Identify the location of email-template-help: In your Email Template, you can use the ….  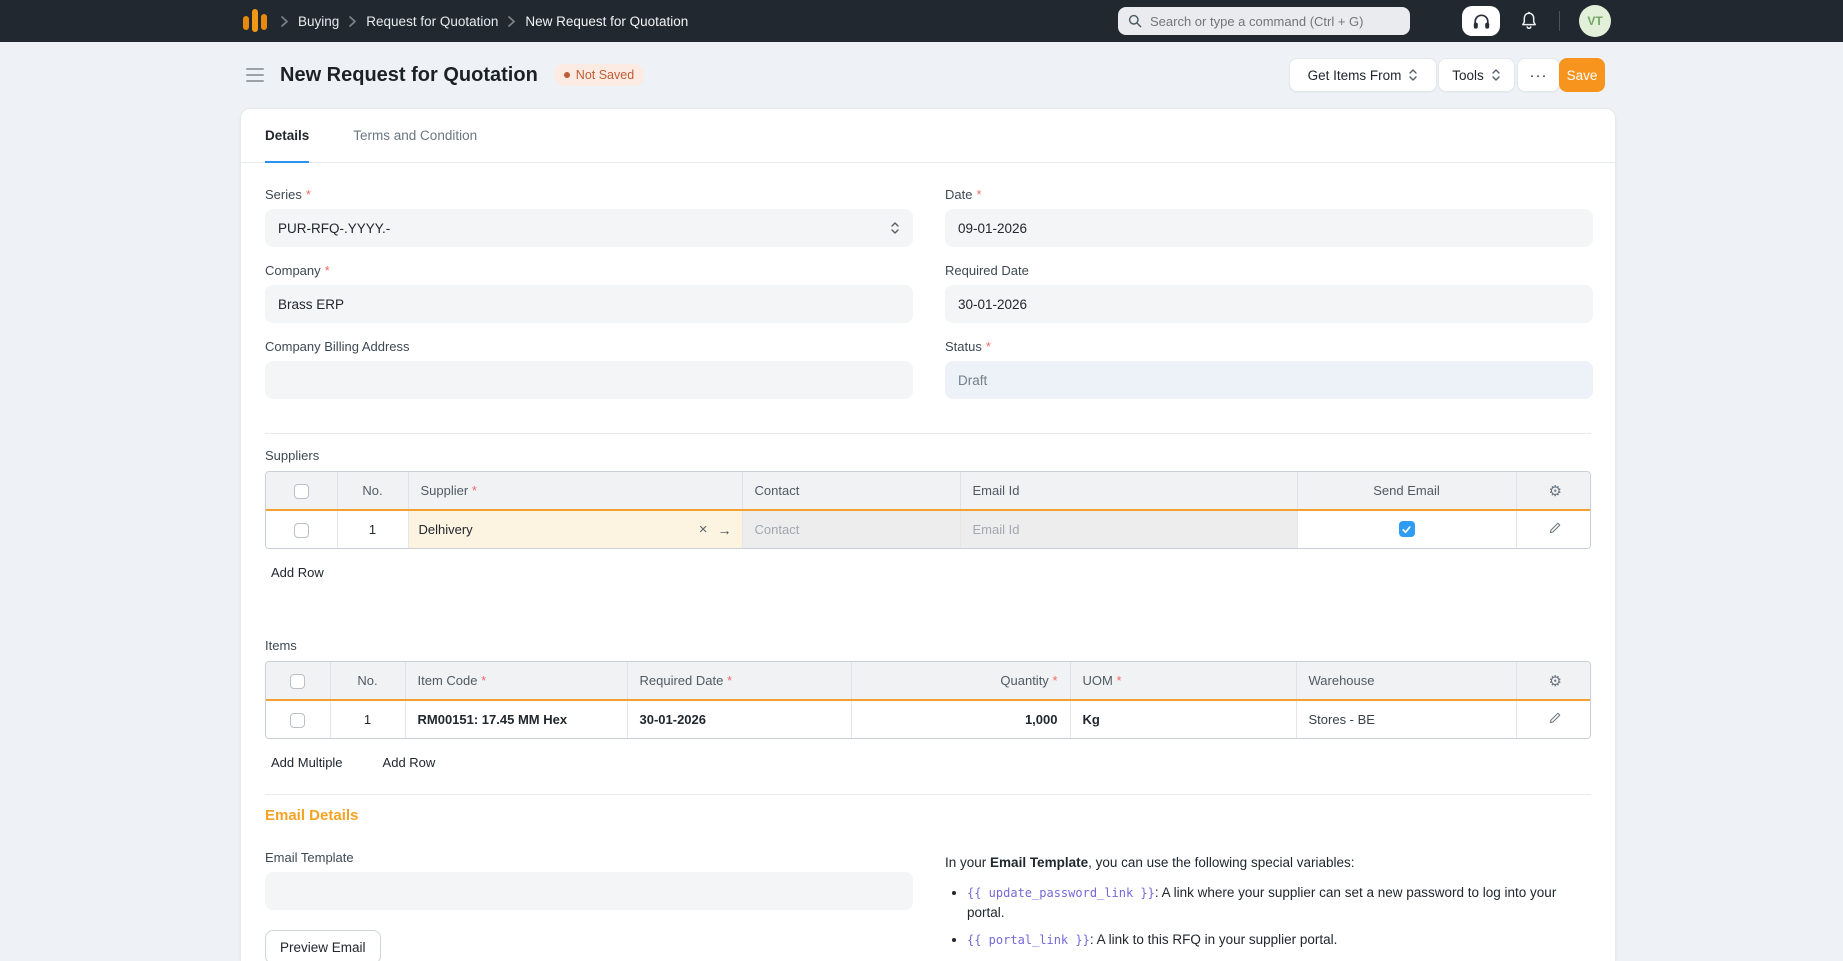
(1269, 907).